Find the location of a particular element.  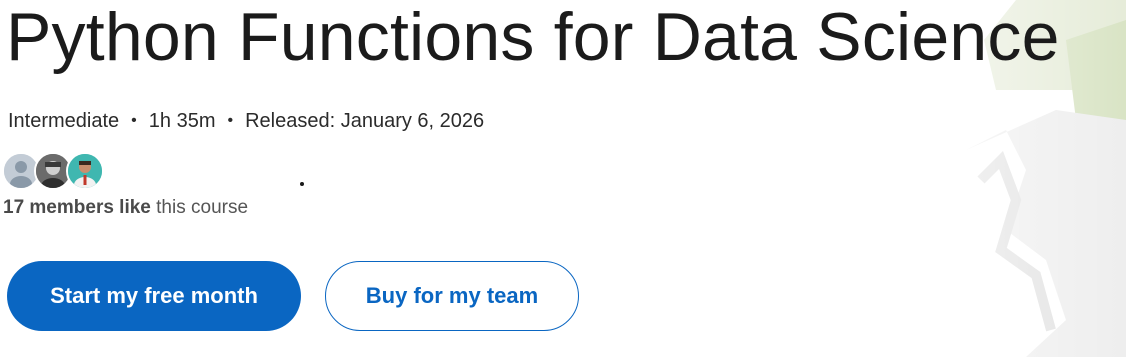

likes-suffix: this course is located at coordinates (199, 207).